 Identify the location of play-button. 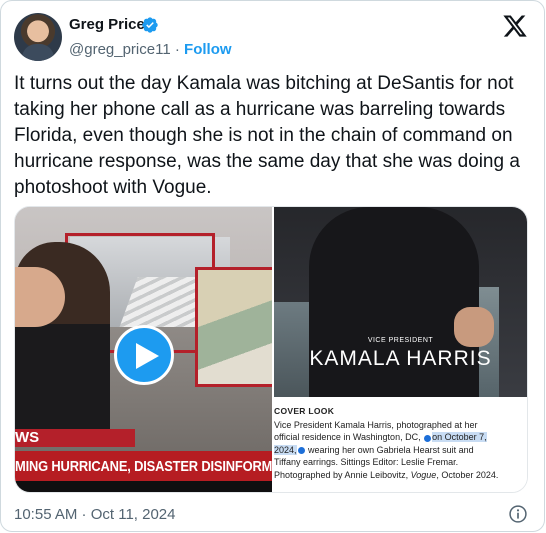
(144, 355).